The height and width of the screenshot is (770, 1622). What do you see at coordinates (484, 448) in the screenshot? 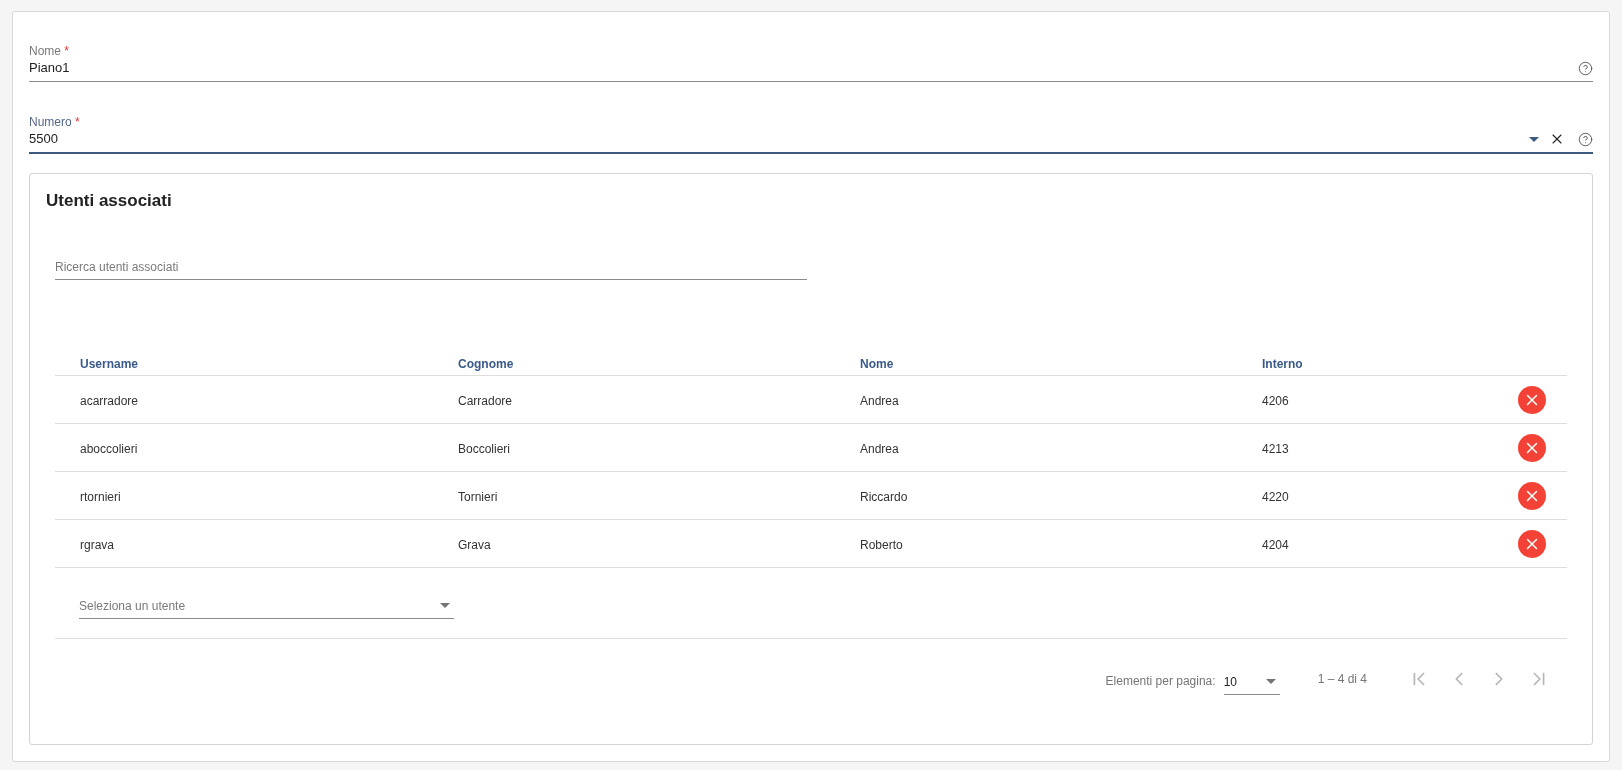
I see `table-cell: Boccolieri` at bounding box center [484, 448].